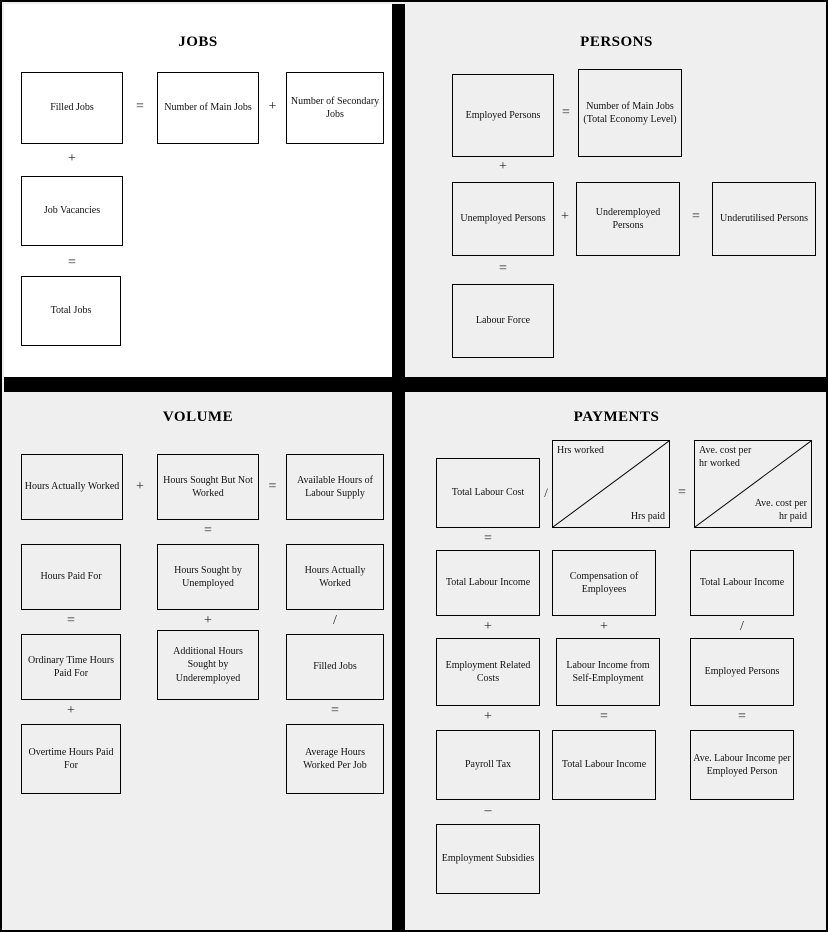 The image size is (828, 932). What do you see at coordinates (208, 665) in the screenshot?
I see `volume-box-additional-hours-sought-by-underemployed: Additional Hours Sought by Underemployed` at bounding box center [208, 665].